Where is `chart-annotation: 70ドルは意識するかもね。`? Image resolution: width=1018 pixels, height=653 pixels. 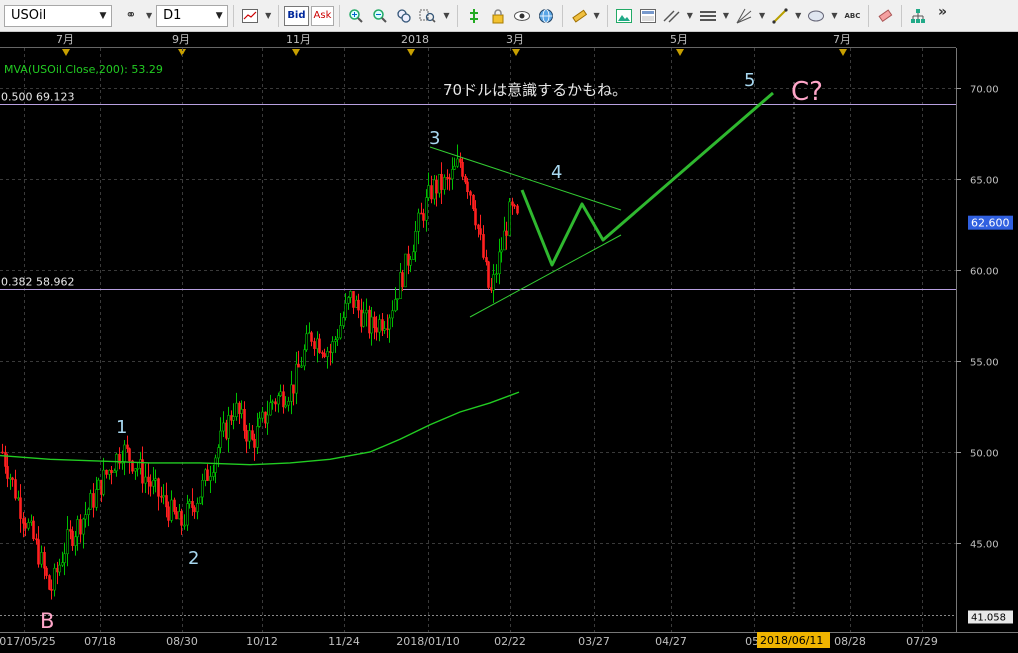
chart-annotation: 70ドルは意識するかもね。 is located at coordinates (535, 90).